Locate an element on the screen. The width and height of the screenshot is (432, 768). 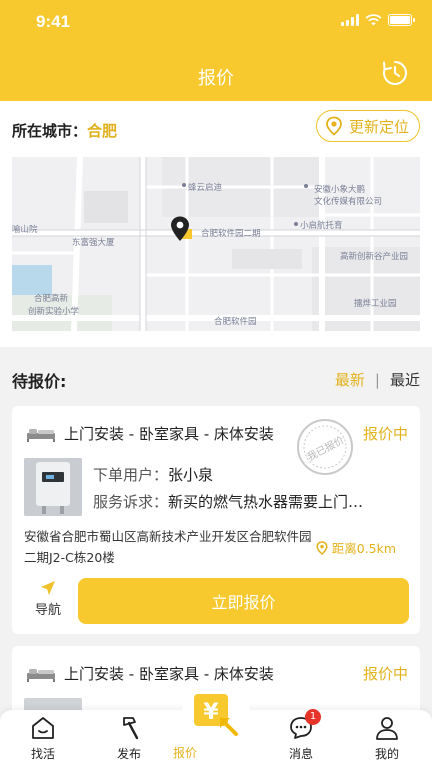
header: 9:41 报价 is located at coordinates (216, 50).